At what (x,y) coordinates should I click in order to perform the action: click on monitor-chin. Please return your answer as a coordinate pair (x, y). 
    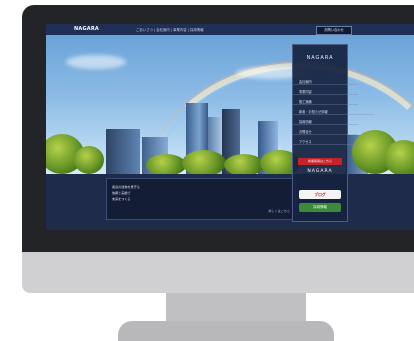
    Looking at the image, I should click on (218, 272).